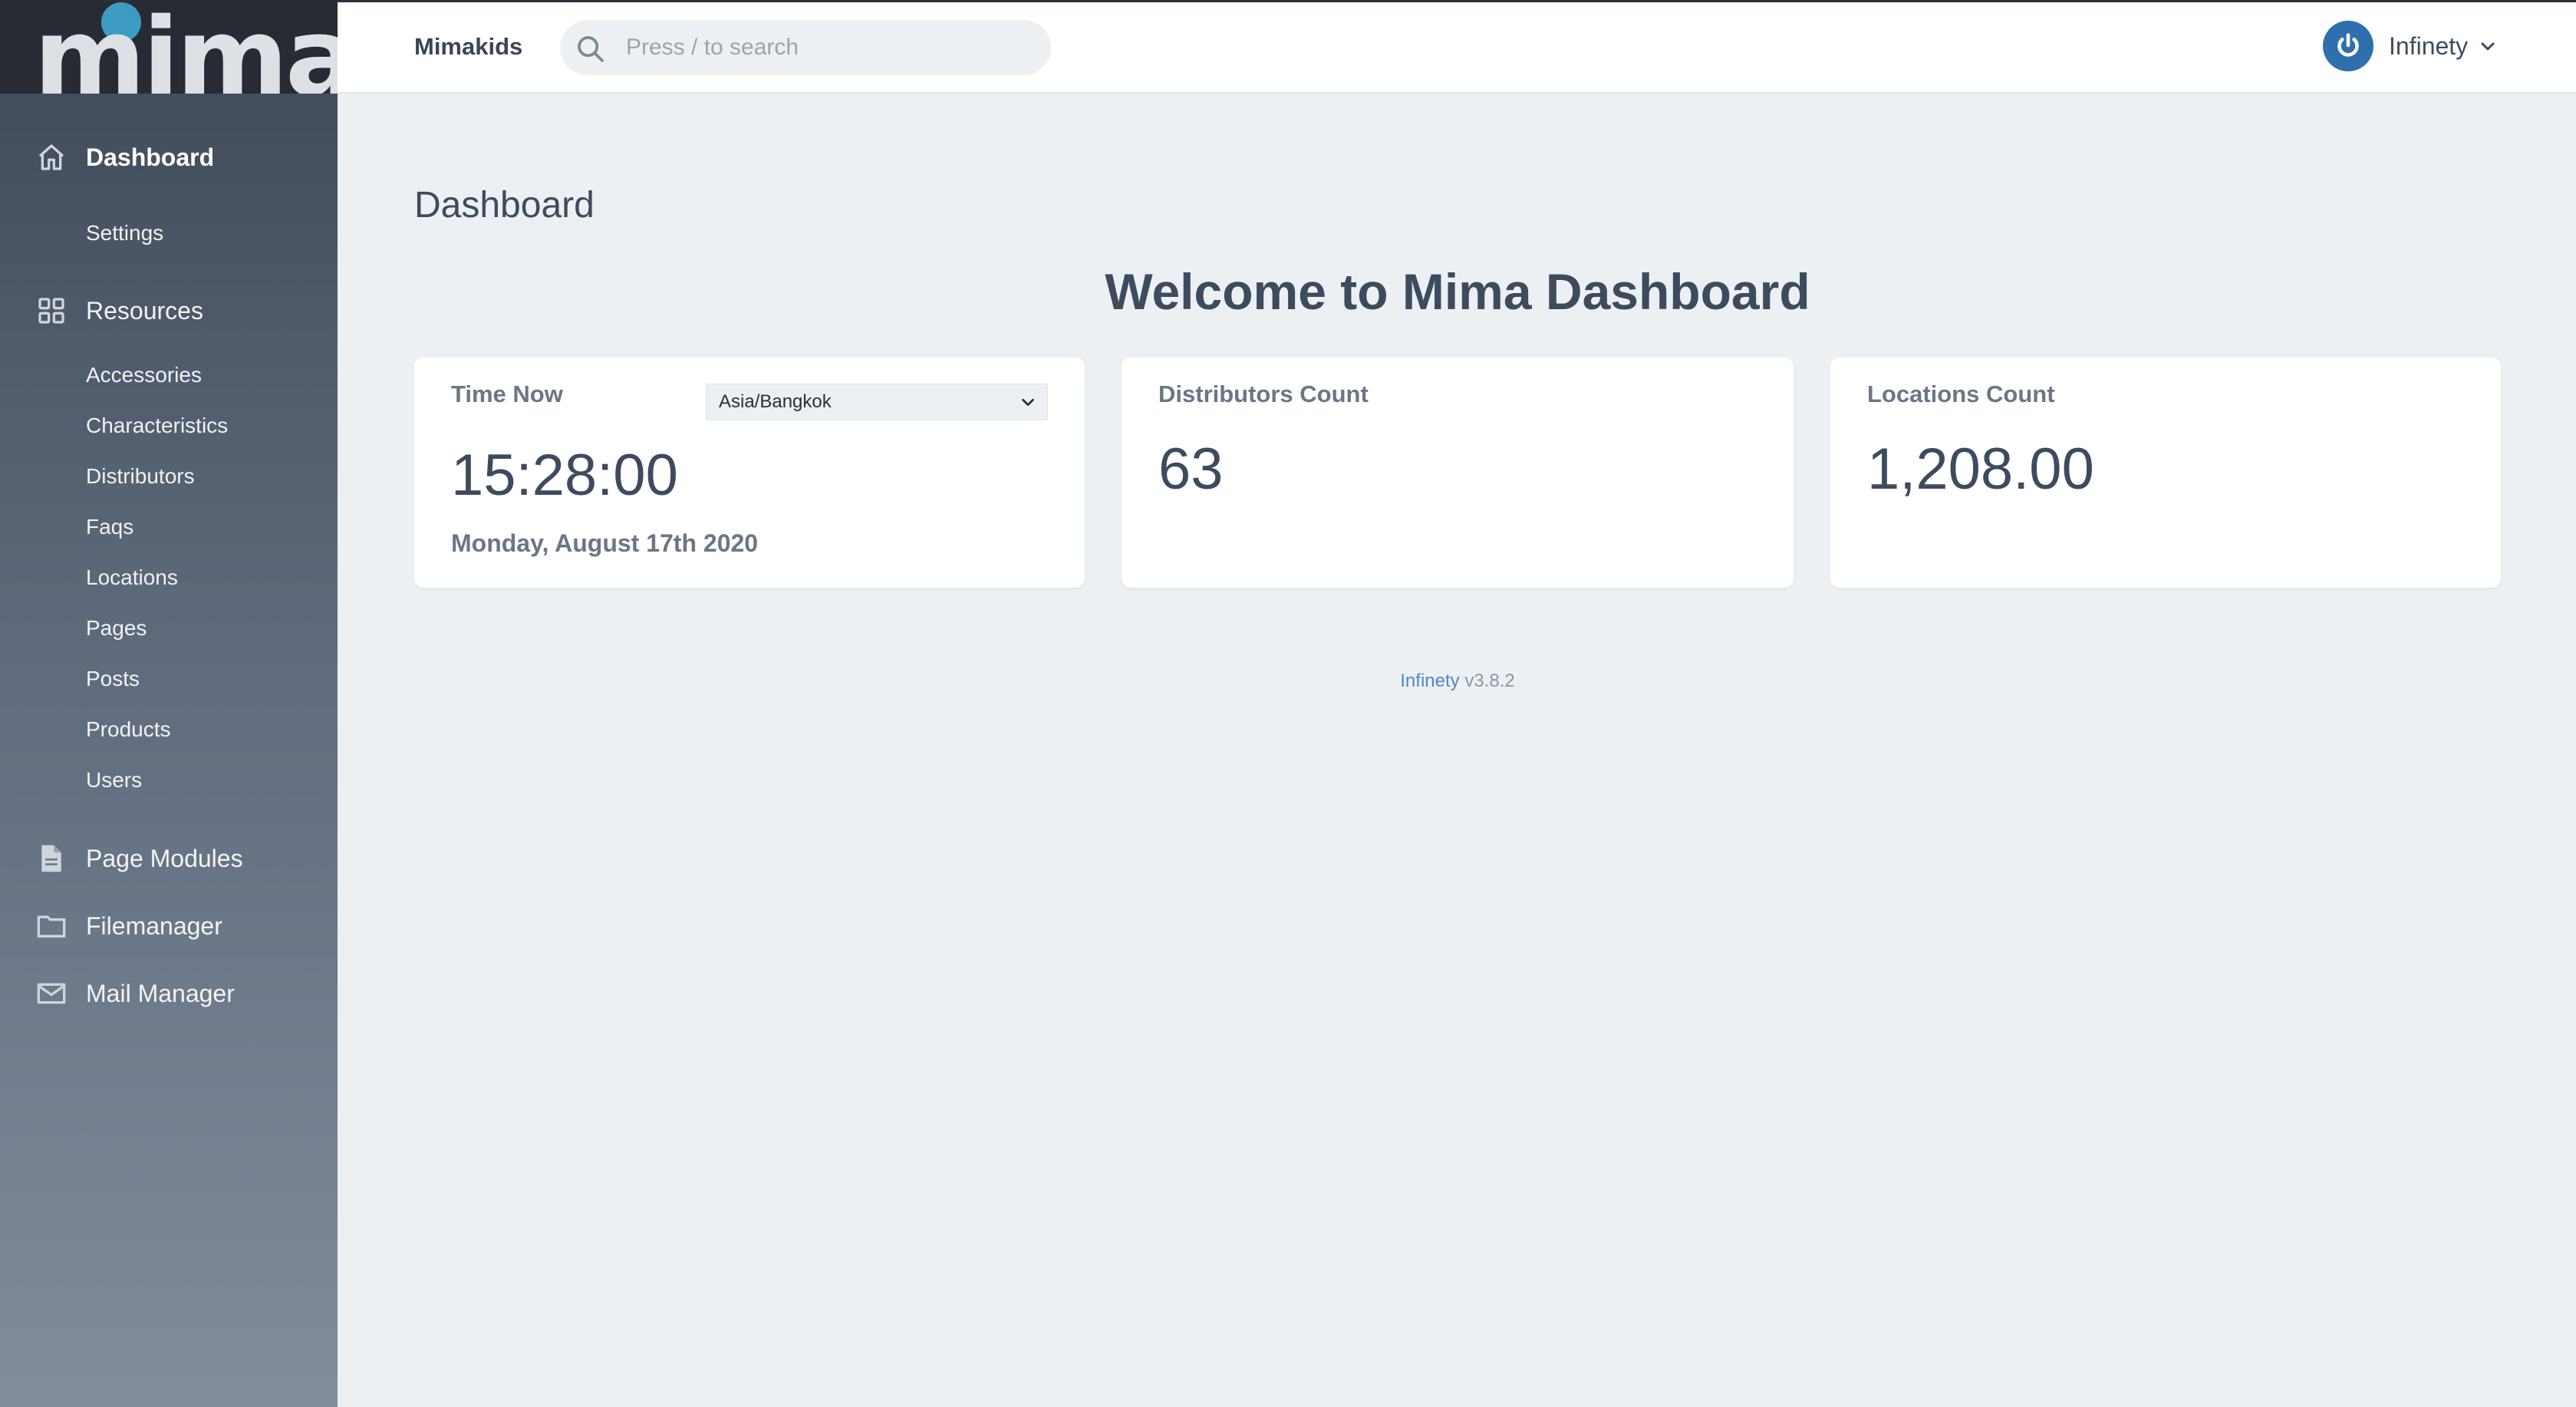 Image resolution: width=2576 pixels, height=1407 pixels. I want to click on sidebar-item-pages: Pages, so click(201, 628).